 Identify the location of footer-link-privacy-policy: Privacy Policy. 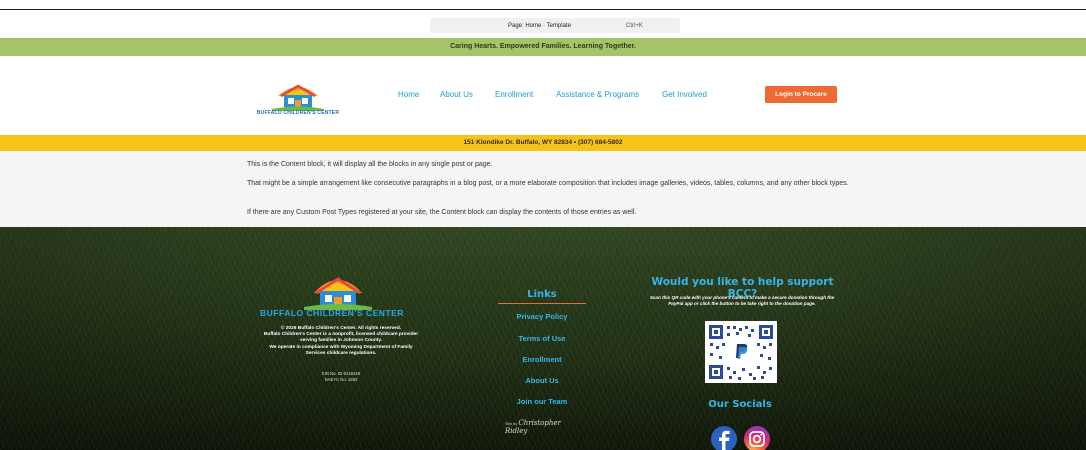
(542, 316).